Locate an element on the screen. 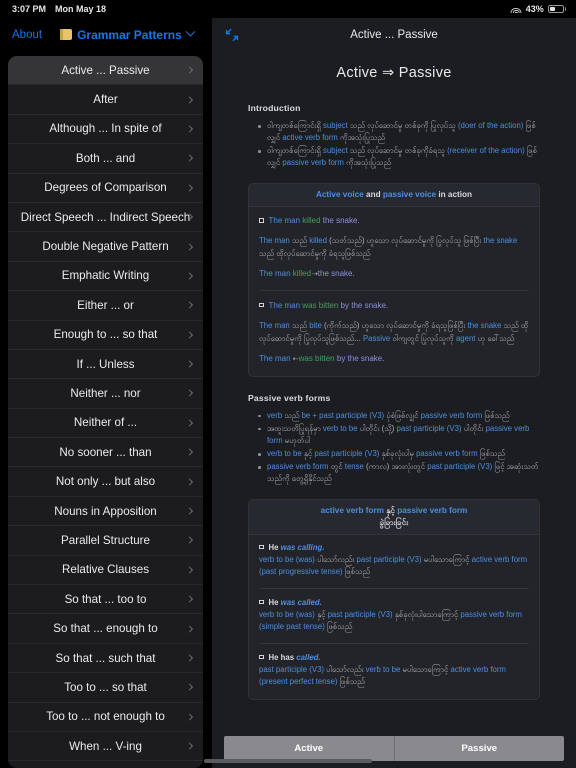  sidebar-item-too-to-so-that: Too to ... so that is located at coordinates (105, 688).